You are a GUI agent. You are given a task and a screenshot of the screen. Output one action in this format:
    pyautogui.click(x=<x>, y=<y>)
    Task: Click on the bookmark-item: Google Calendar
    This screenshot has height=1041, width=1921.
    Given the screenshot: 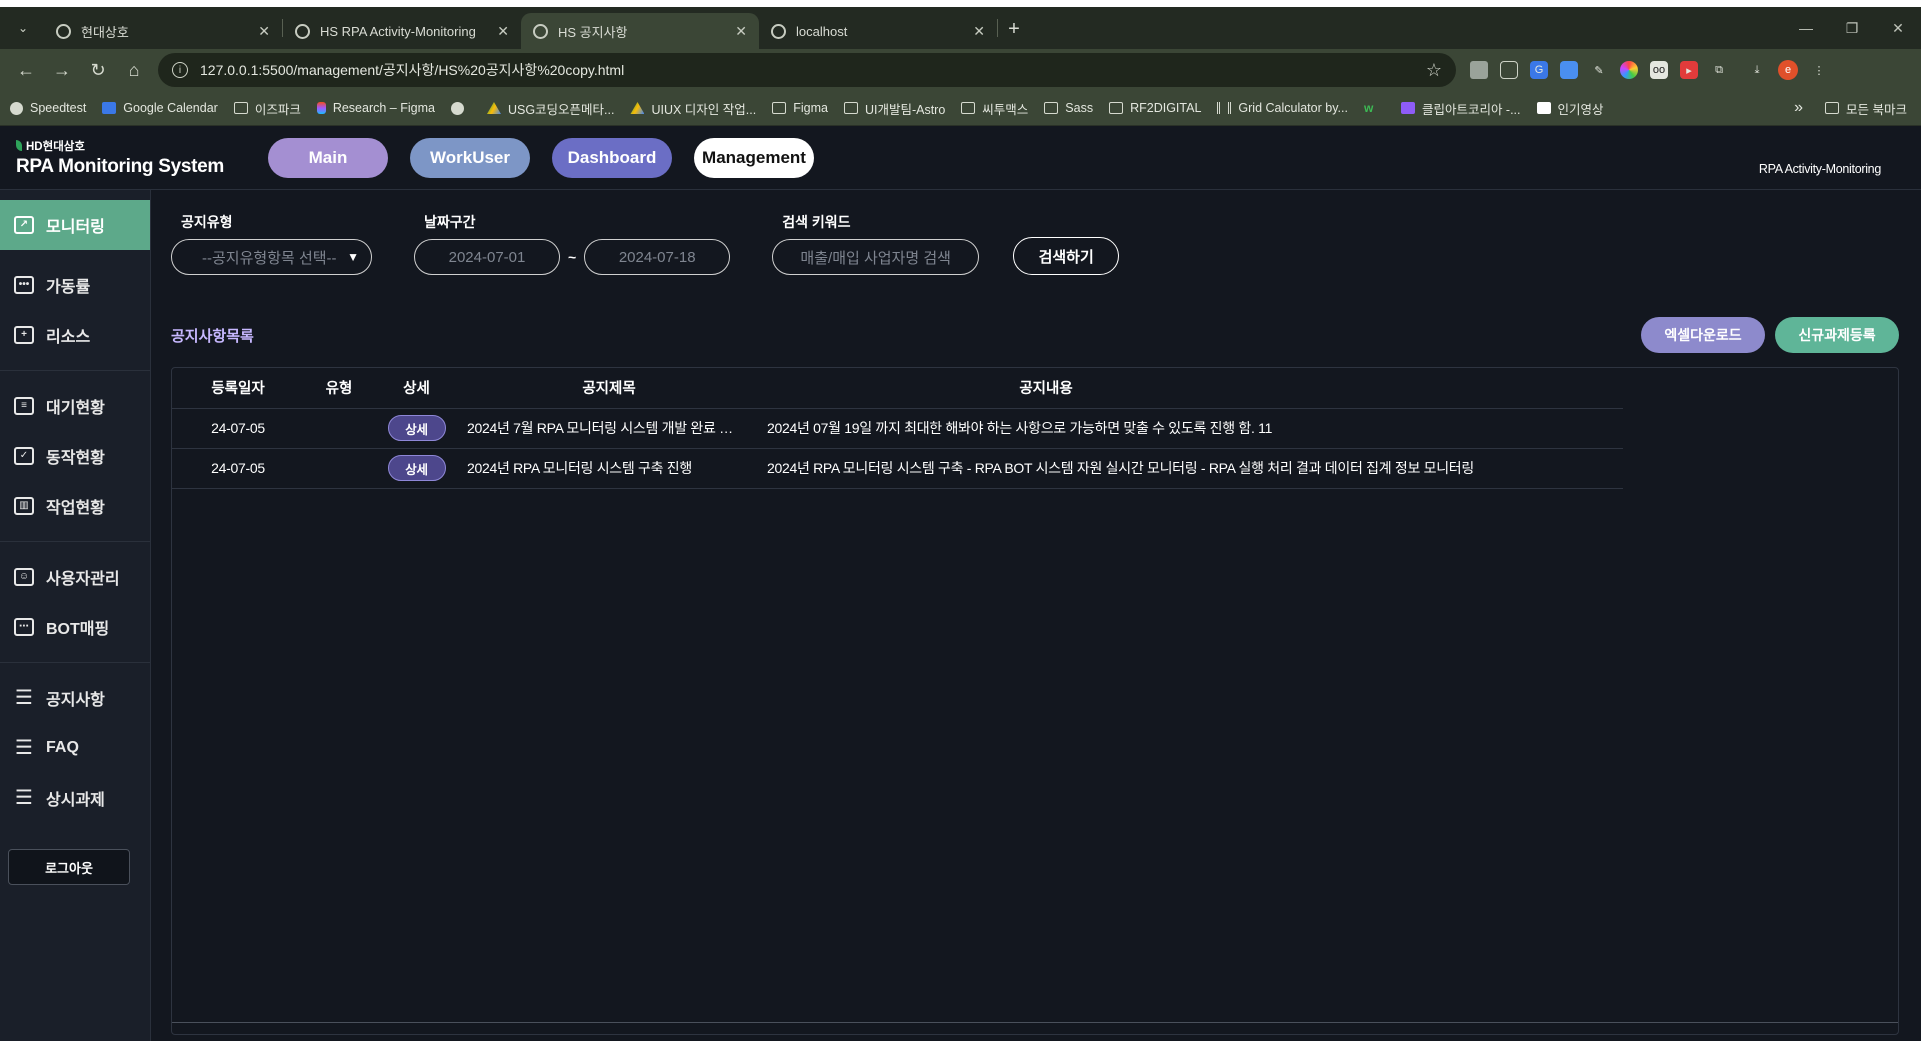 What is the action you would take?
    pyautogui.click(x=160, y=108)
    